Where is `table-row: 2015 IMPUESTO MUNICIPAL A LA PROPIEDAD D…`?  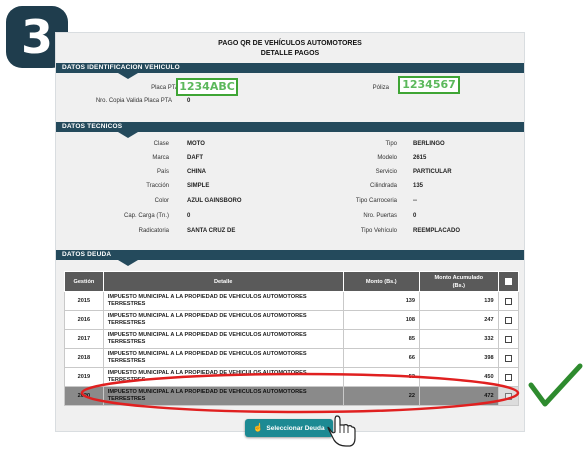 table-row: 2015 IMPUESTO MUNICIPAL A LA PROPIEDAD D… is located at coordinates (292, 301).